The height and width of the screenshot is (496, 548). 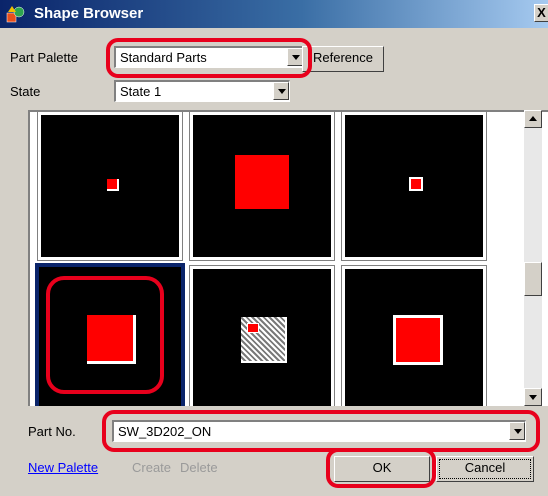 I want to click on scroll-up-icon, so click(x=533, y=119).